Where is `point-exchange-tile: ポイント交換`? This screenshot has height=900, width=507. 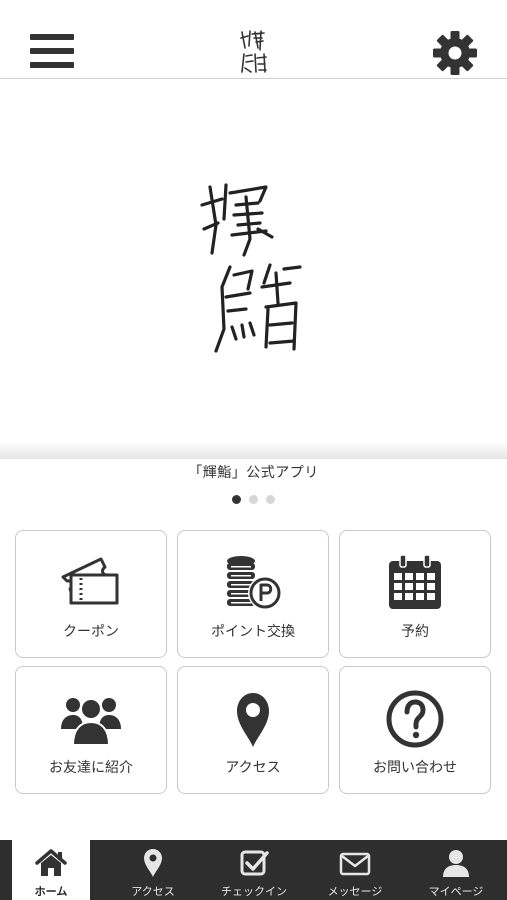
point-exchange-tile: ポイント交換 is located at coordinates (253, 594).